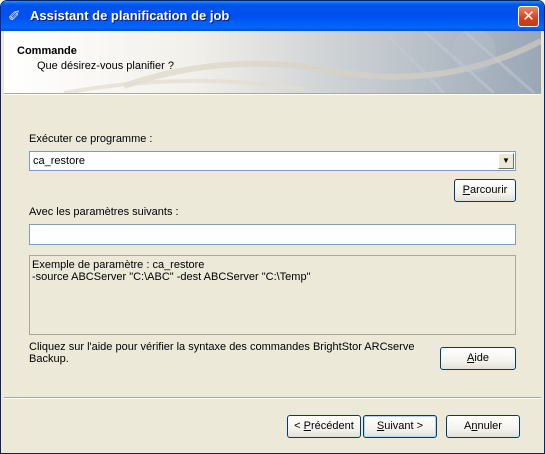  What do you see at coordinates (104, 212) in the screenshot?
I see `parameters-label: Avec les paramètres suivants :` at bounding box center [104, 212].